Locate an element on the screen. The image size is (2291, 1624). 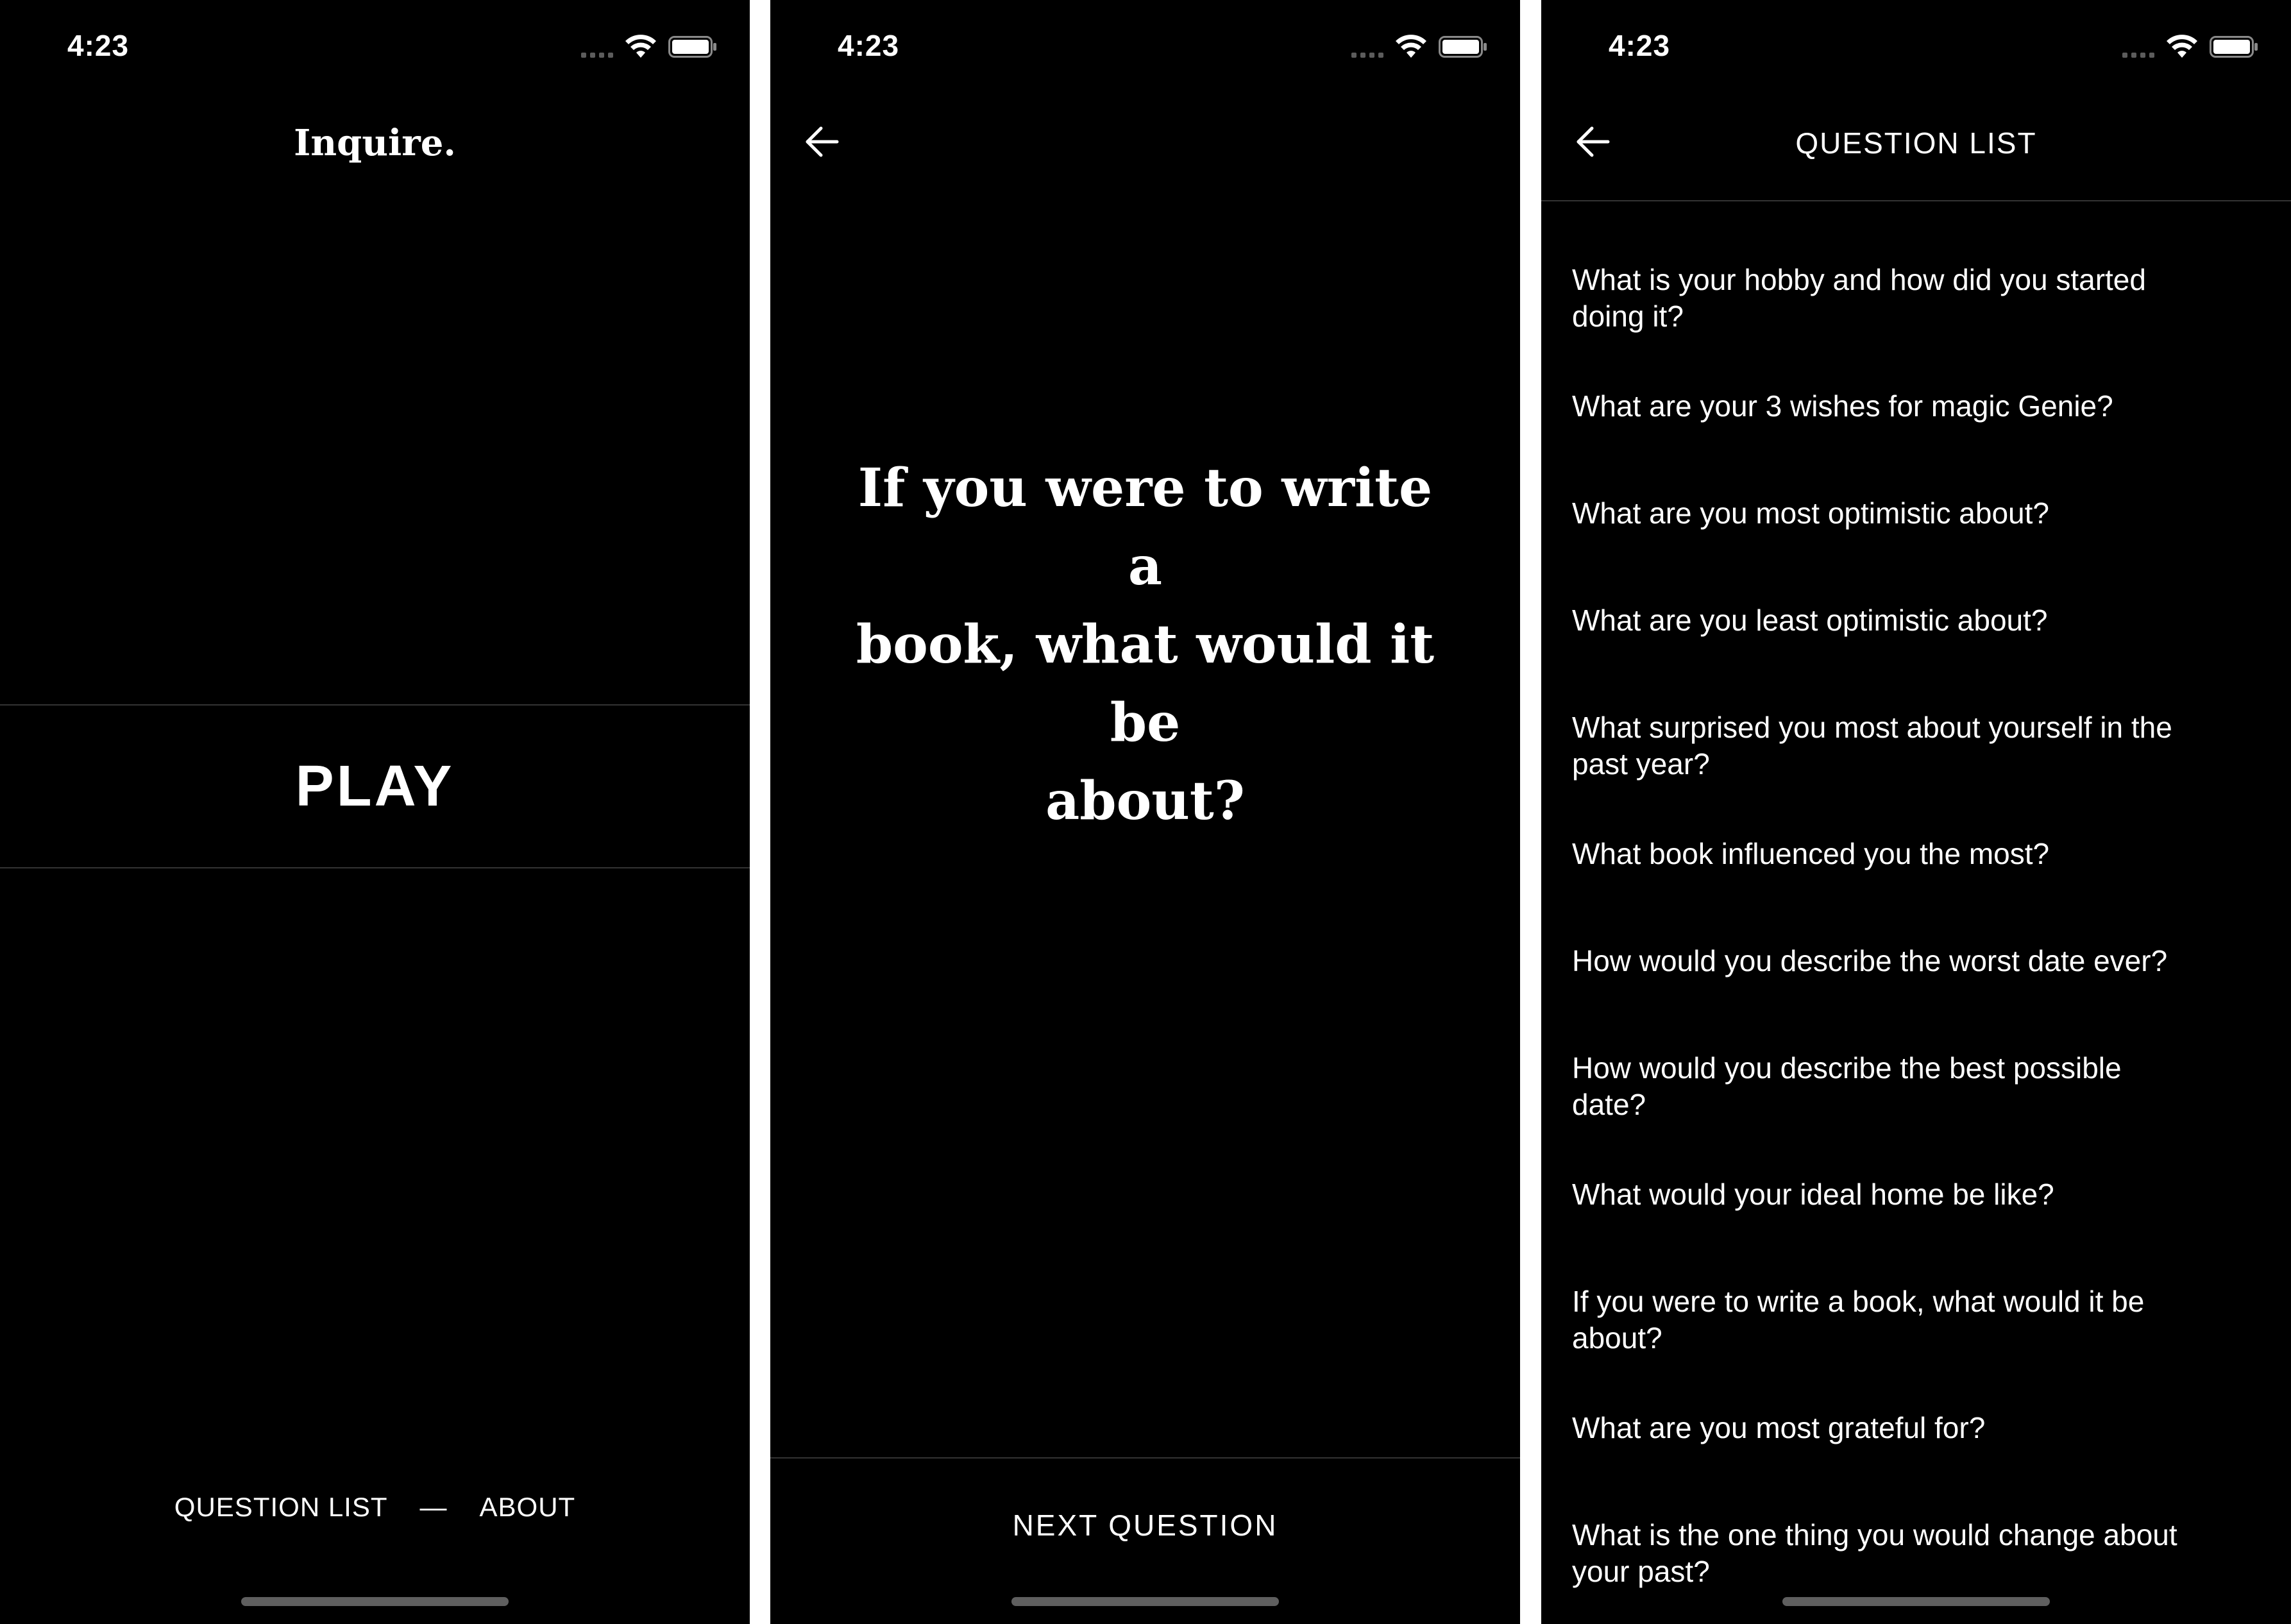
list-item-line: What would your ideal home be like? is located at coordinates (1813, 1194).